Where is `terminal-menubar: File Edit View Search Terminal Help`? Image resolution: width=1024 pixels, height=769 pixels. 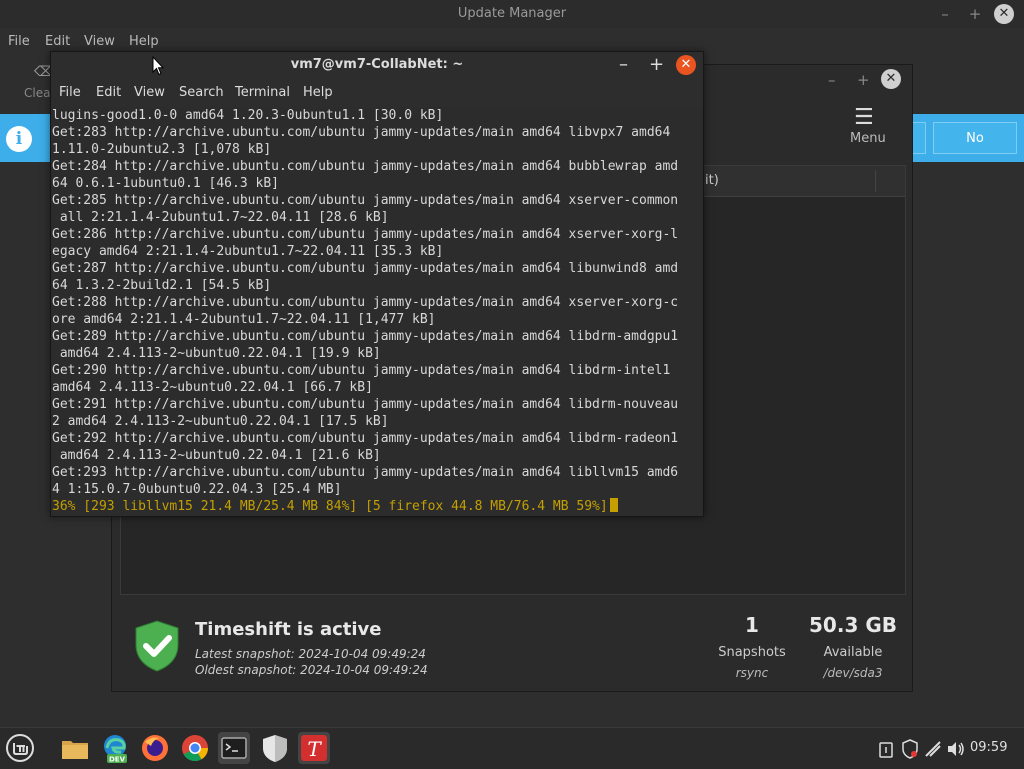 terminal-menubar: File Edit View Search Terminal Help is located at coordinates (377, 93).